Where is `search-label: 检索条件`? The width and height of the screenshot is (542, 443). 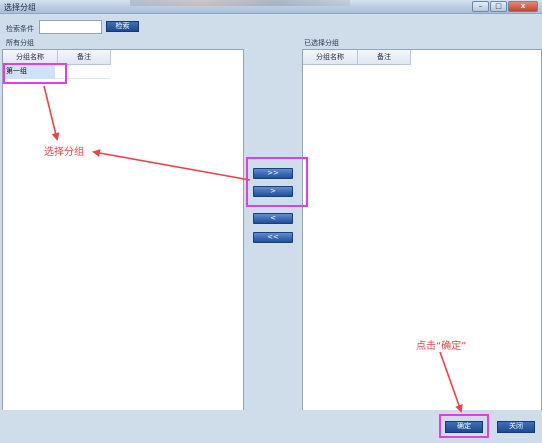 search-label: 检索条件 is located at coordinates (20, 29).